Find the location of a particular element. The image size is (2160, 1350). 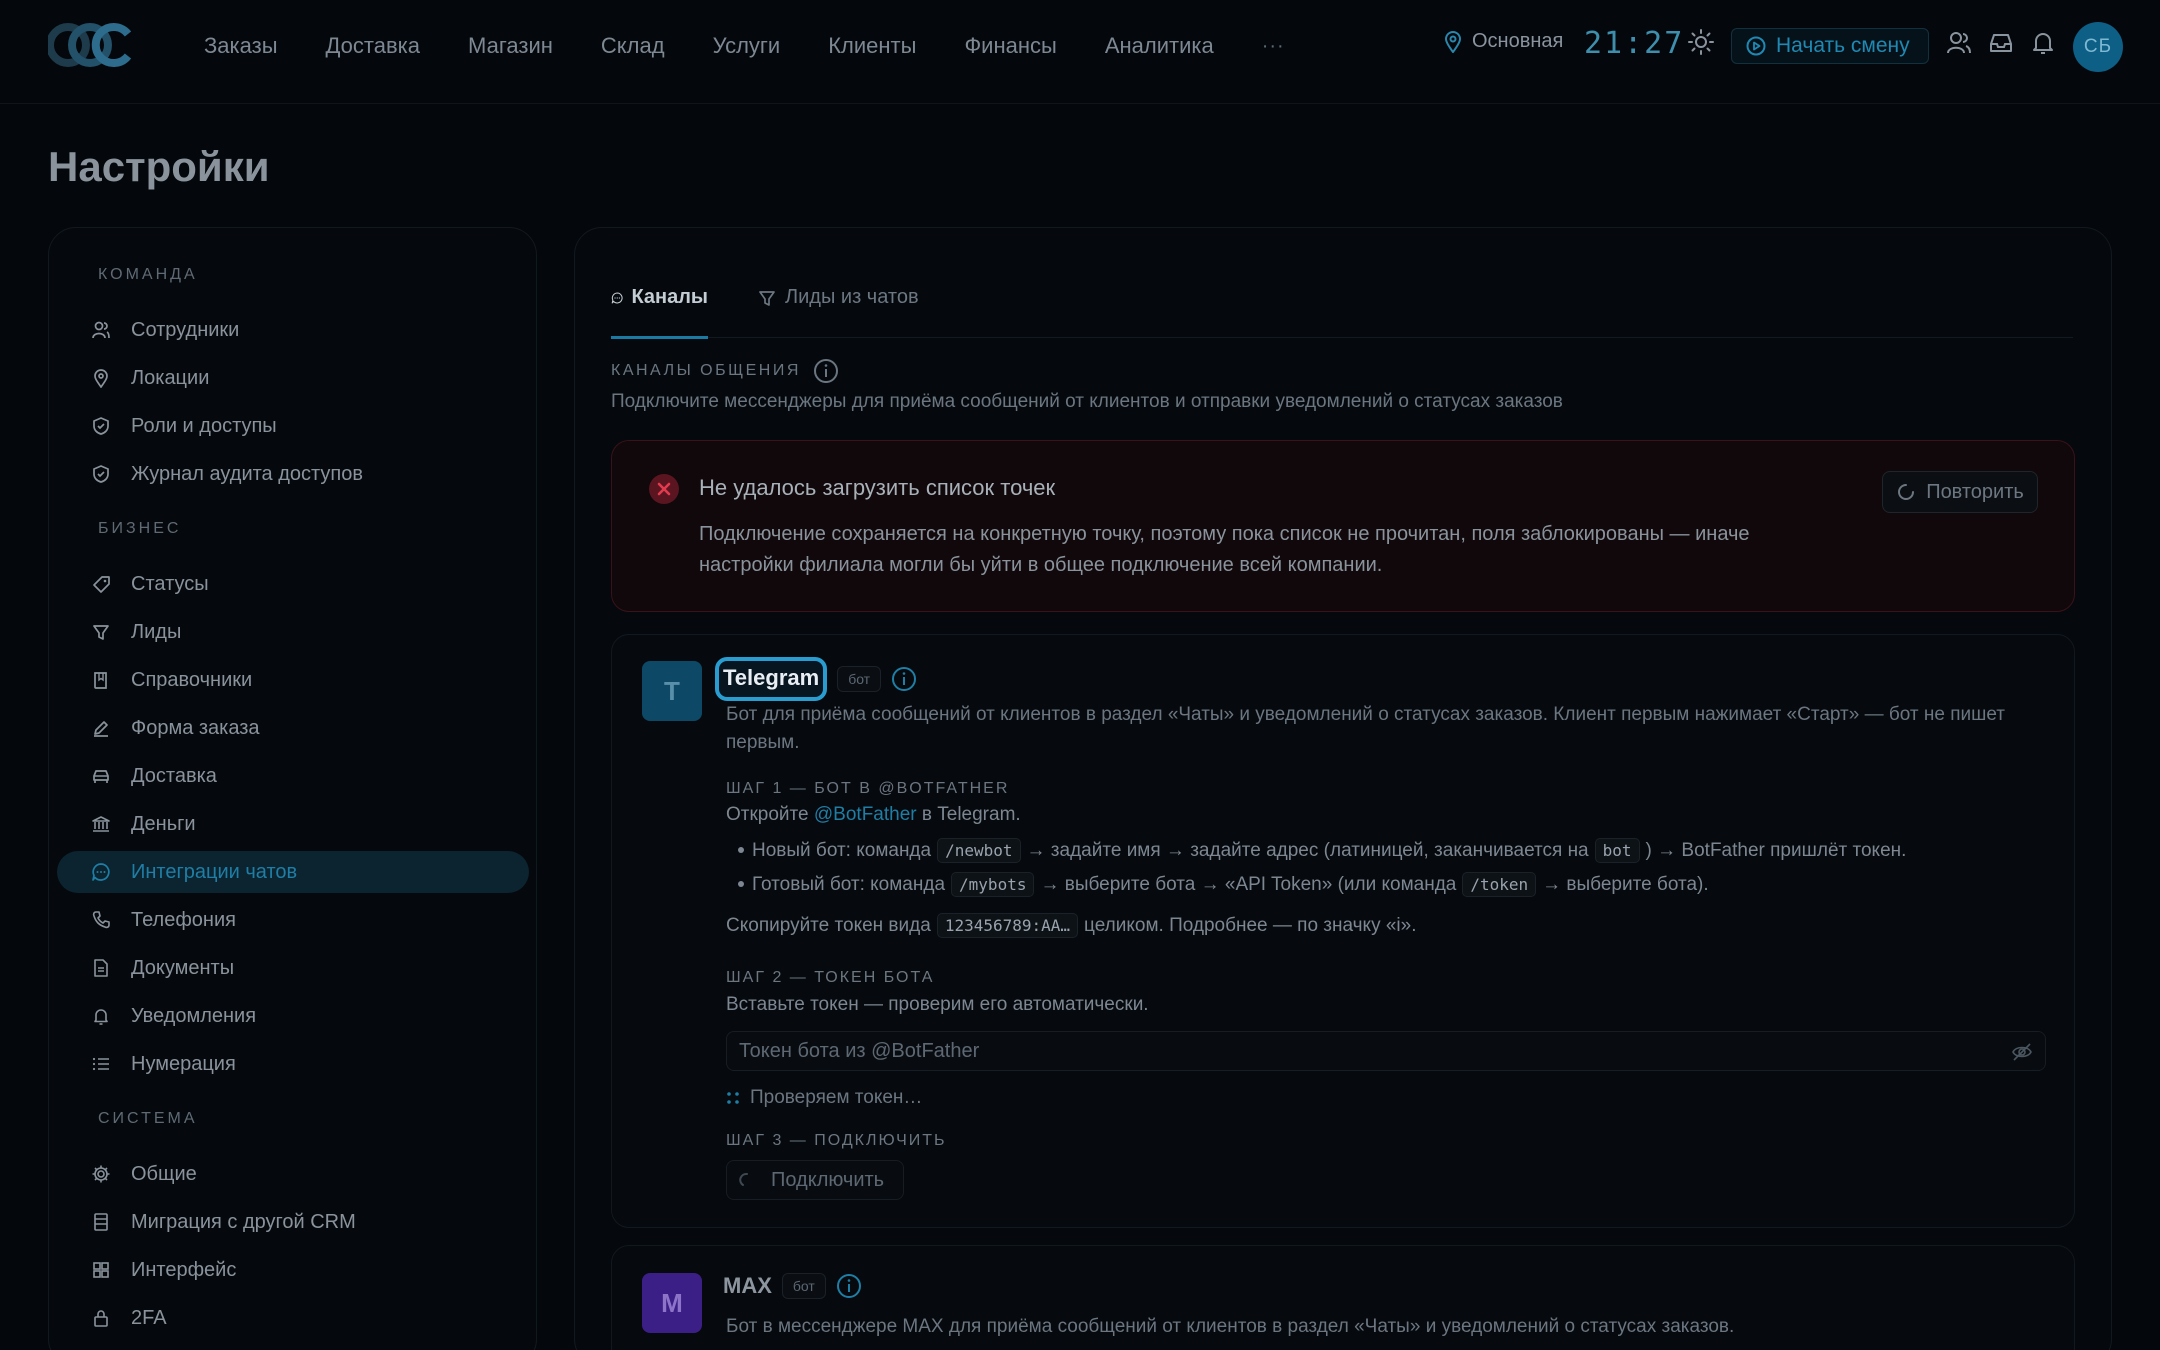

nav-item-delivery: Доставка is located at coordinates (373, 46).